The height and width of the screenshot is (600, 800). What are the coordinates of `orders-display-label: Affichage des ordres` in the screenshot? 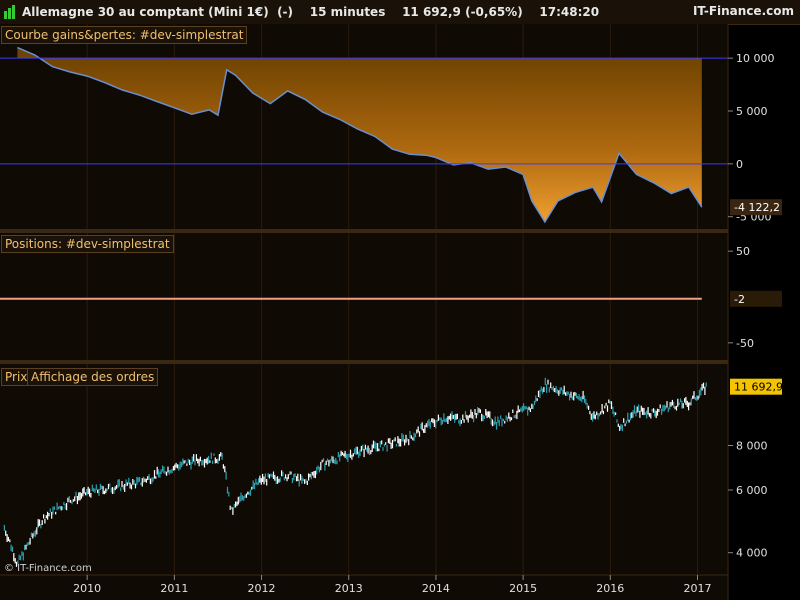 It's located at (93, 377).